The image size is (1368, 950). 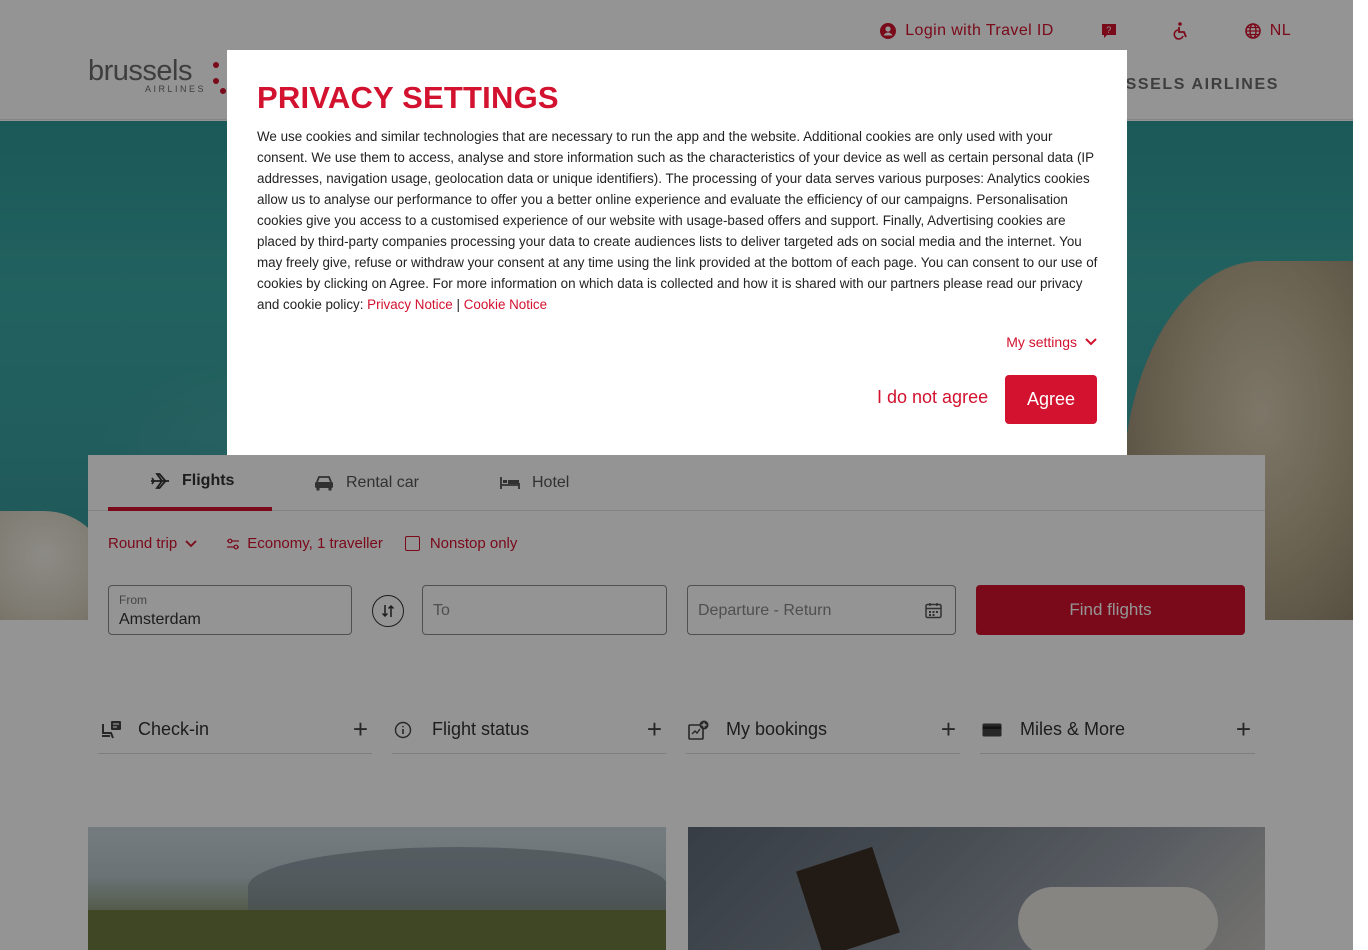 I want to click on agree-button: Agree, so click(x=1051, y=399).